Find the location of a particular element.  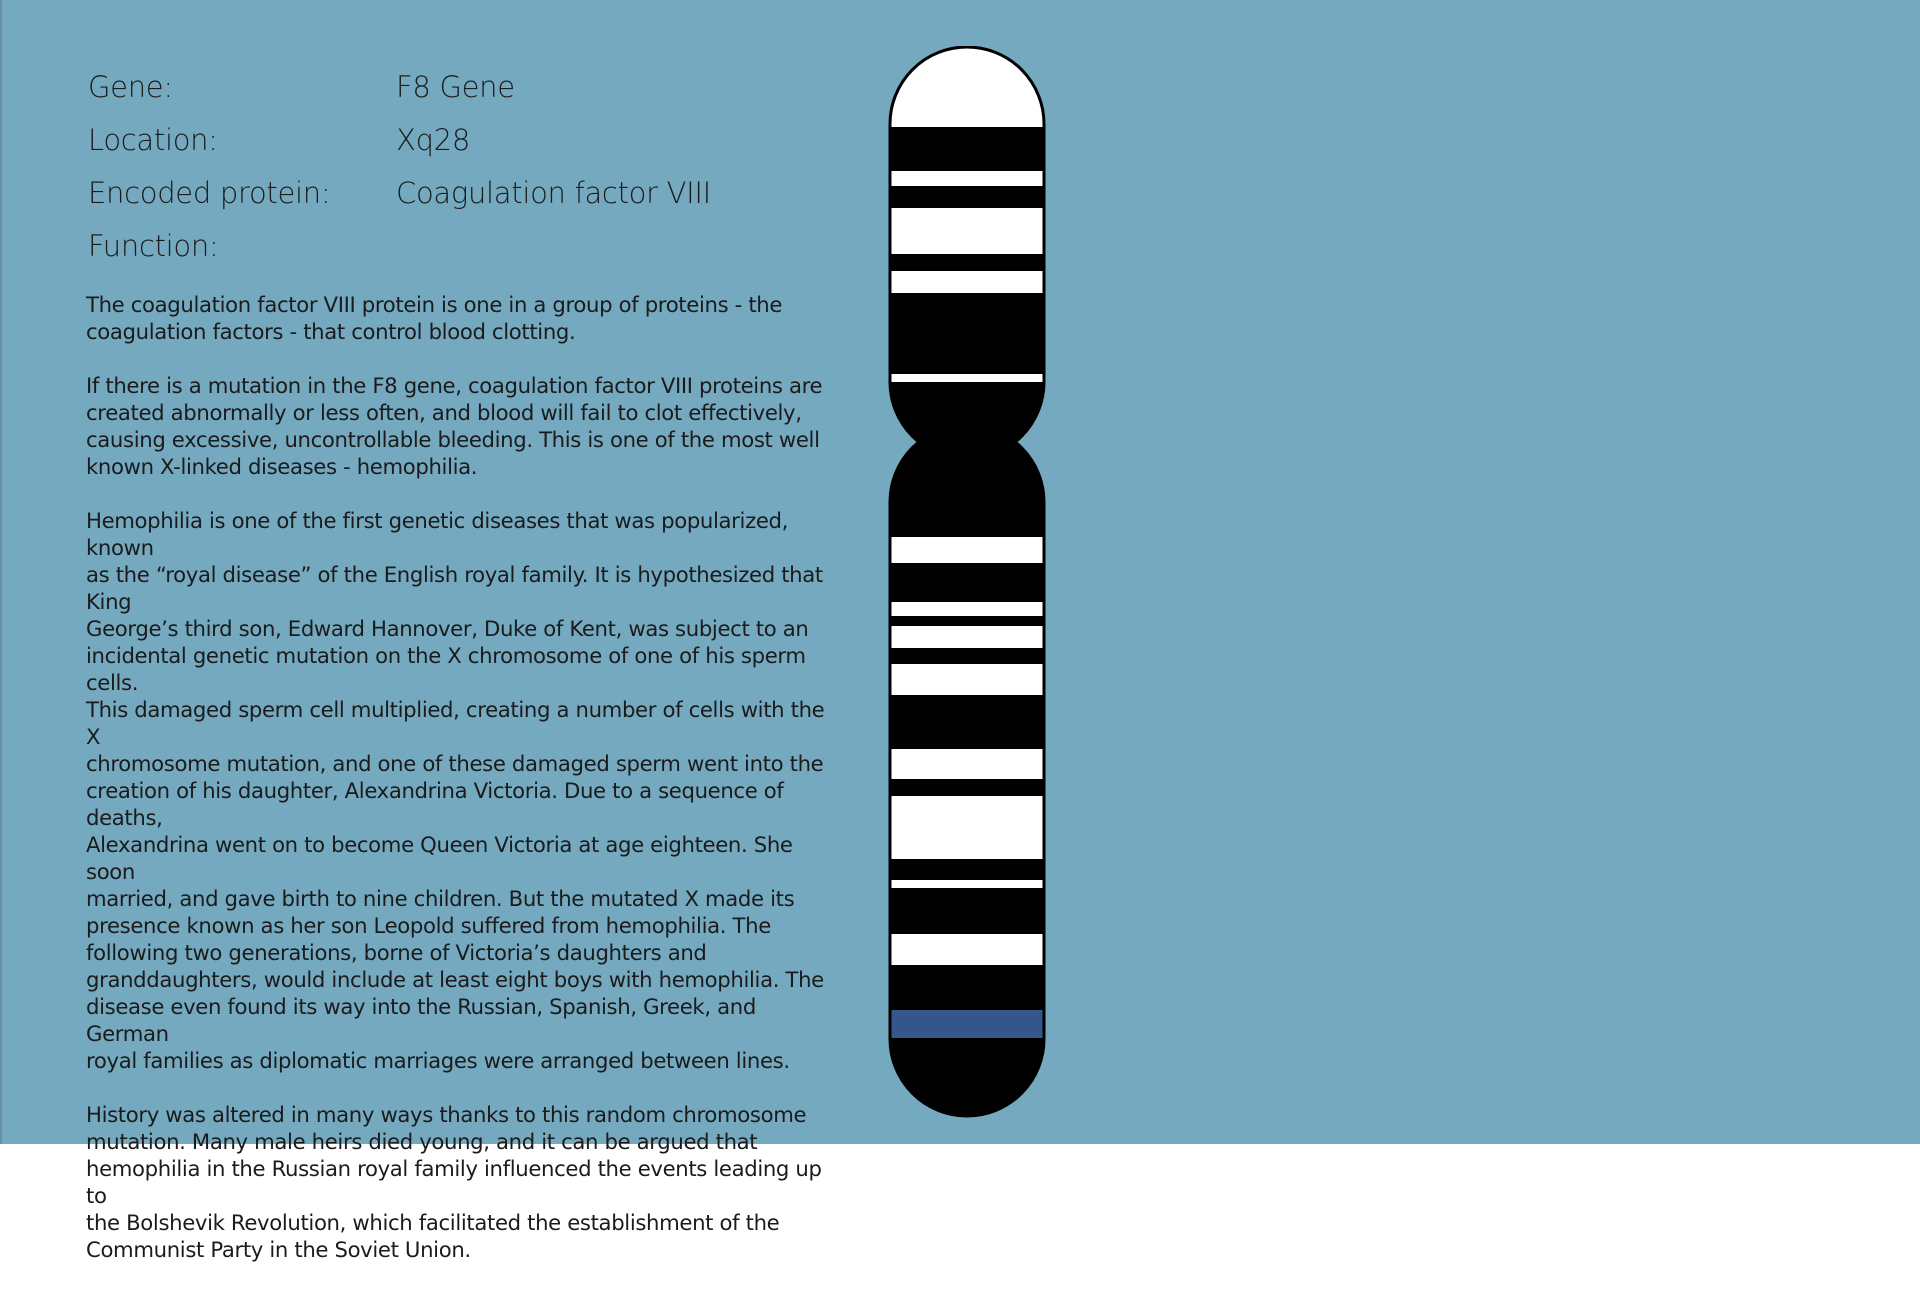

p-arm is located at coordinates (967, 253).